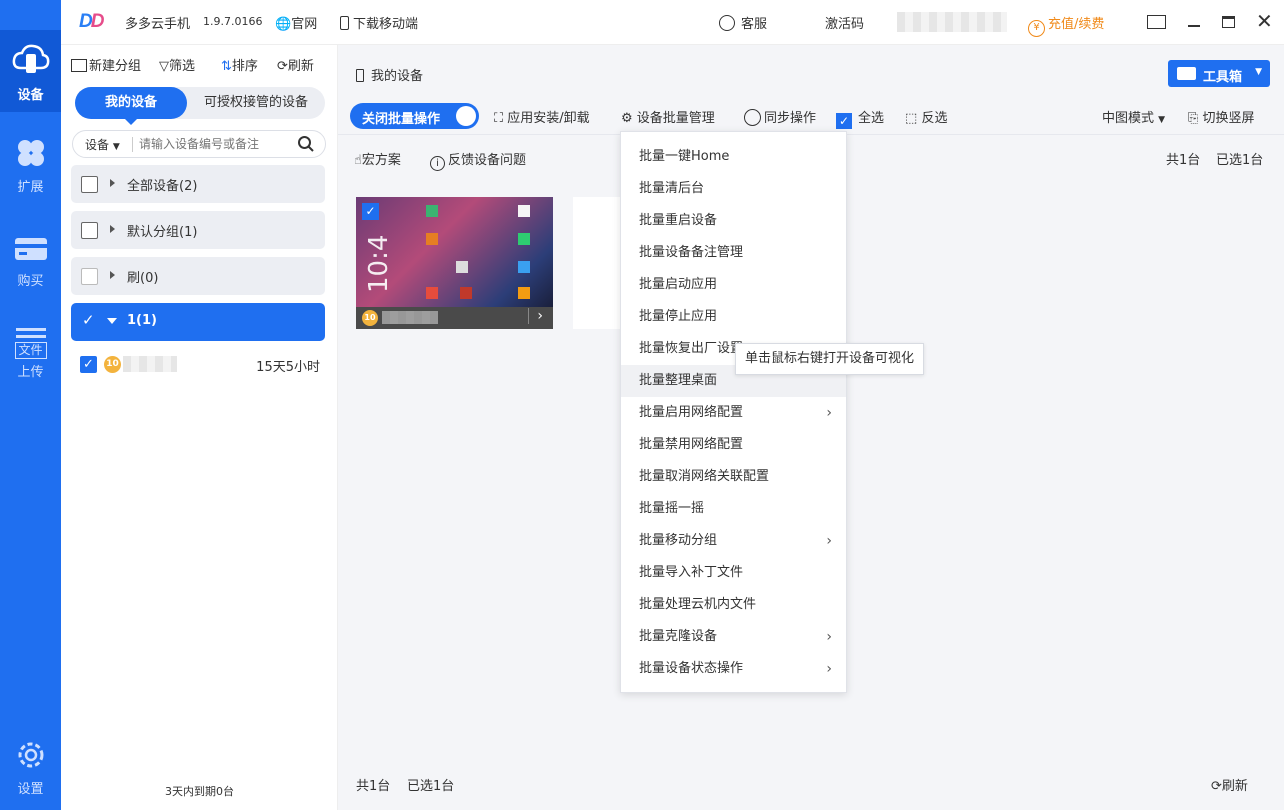 The width and height of the screenshot is (1284, 810). Describe the element at coordinates (860, 118) in the screenshot. I see `select-all-checkbox: ✓ 全选` at that location.